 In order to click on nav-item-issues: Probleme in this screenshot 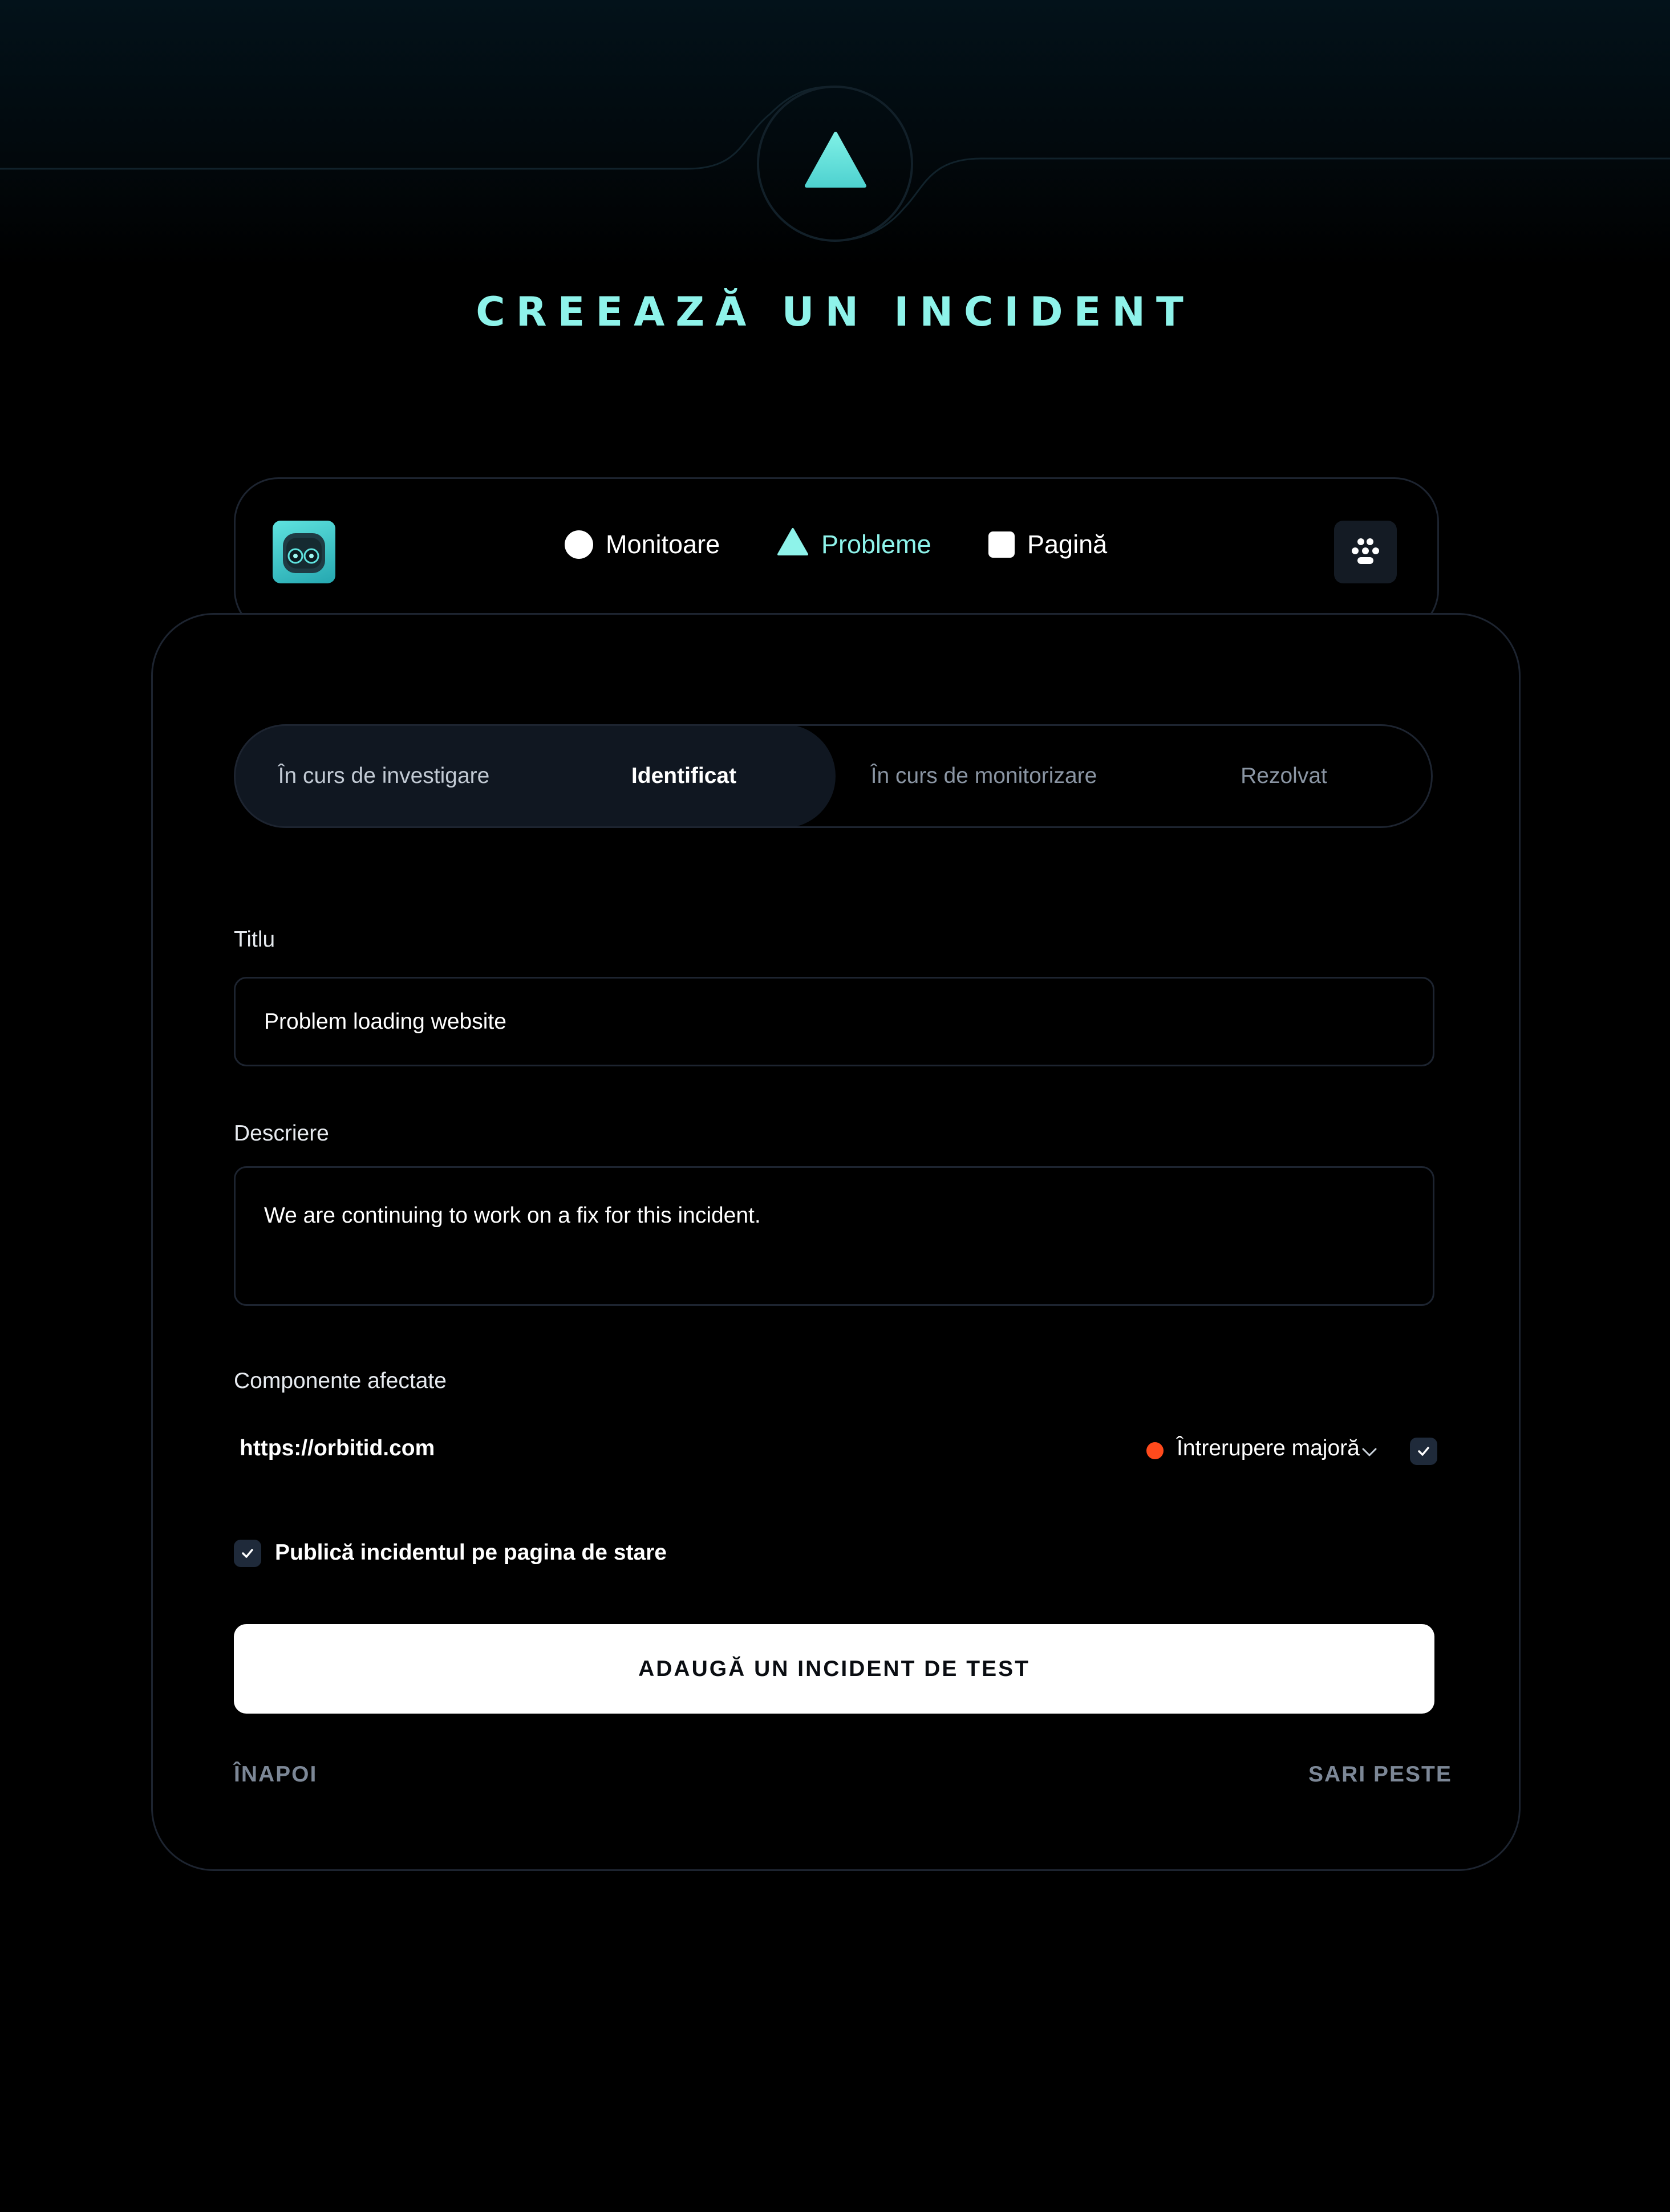, I will do `click(854, 545)`.